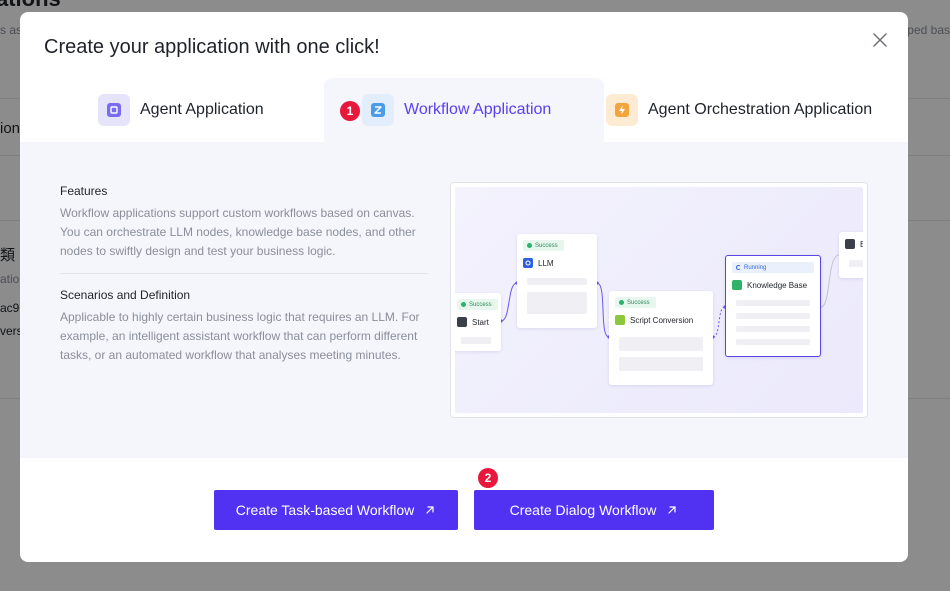 The height and width of the screenshot is (591, 950). What do you see at coordinates (662, 320) in the screenshot?
I see `node-label: Script Conversion` at bounding box center [662, 320].